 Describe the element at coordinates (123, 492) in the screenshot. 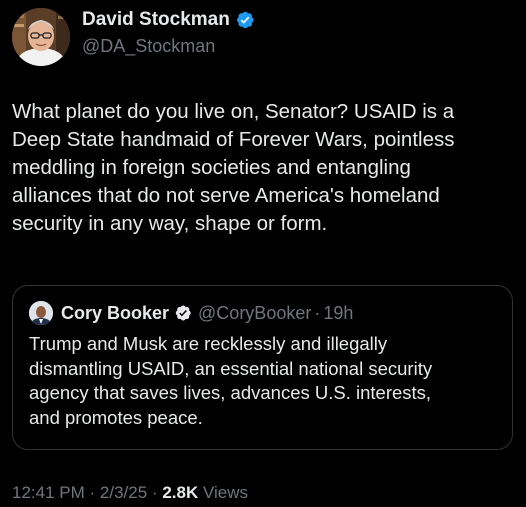

I see `tweet-date: 2/3/25` at that location.